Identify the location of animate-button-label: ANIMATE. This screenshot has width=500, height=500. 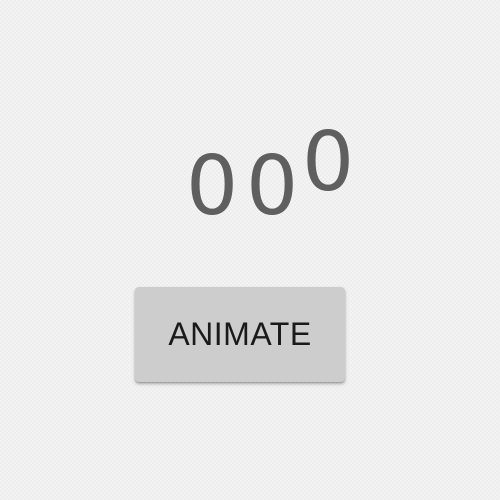
(240, 334).